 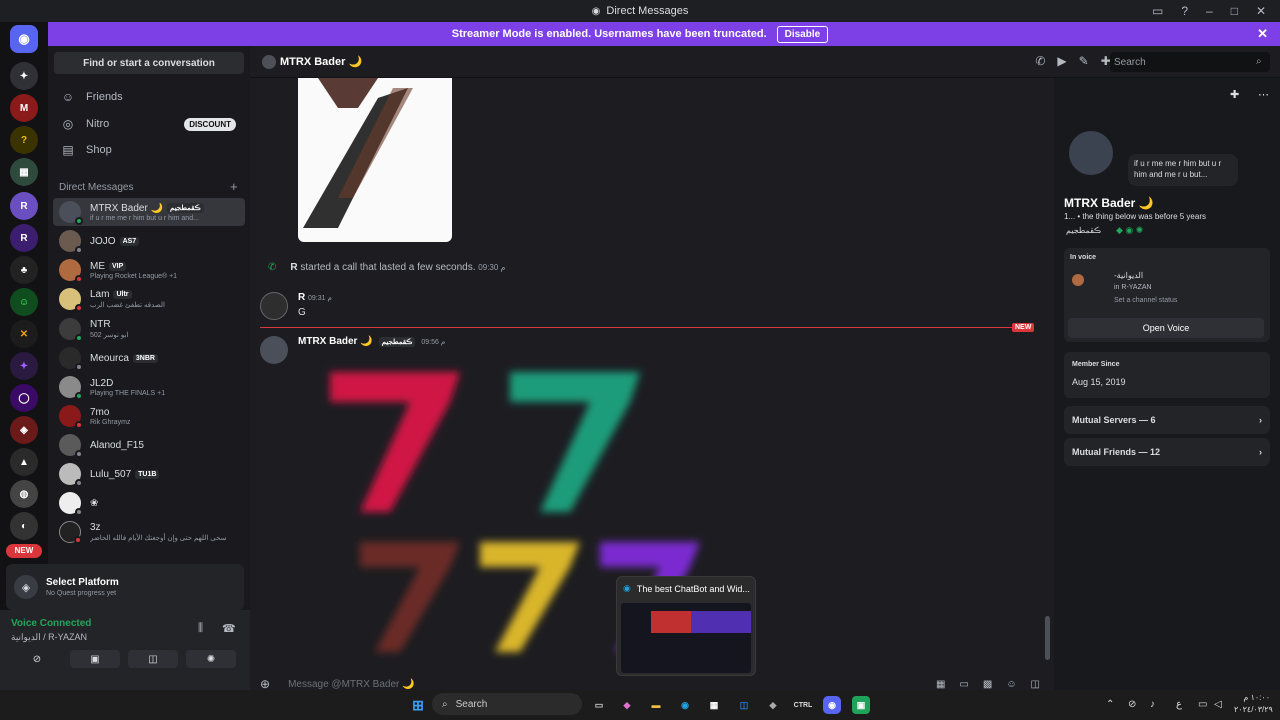 I want to click on scrollbar, so click(x=1047, y=638).